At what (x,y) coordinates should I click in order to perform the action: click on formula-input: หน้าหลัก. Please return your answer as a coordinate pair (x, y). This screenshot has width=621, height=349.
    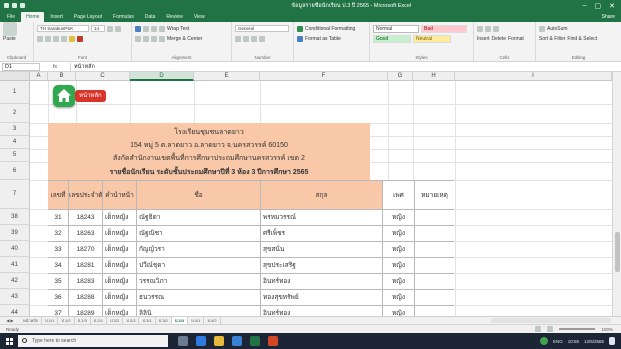
    Looking at the image, I should click on (345, 66).